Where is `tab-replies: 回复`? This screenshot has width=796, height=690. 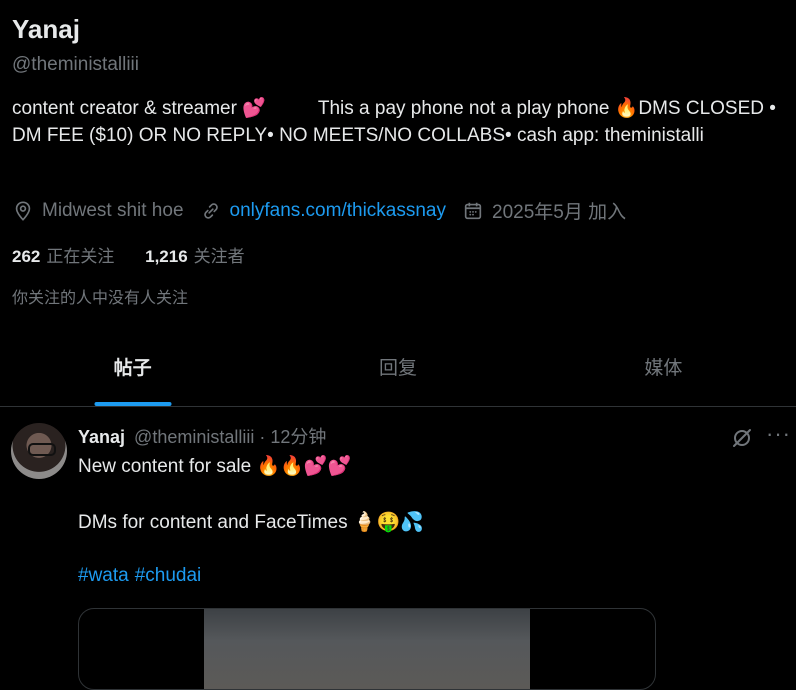
tab-replies: 回复 is located at coordinates (397, 371).